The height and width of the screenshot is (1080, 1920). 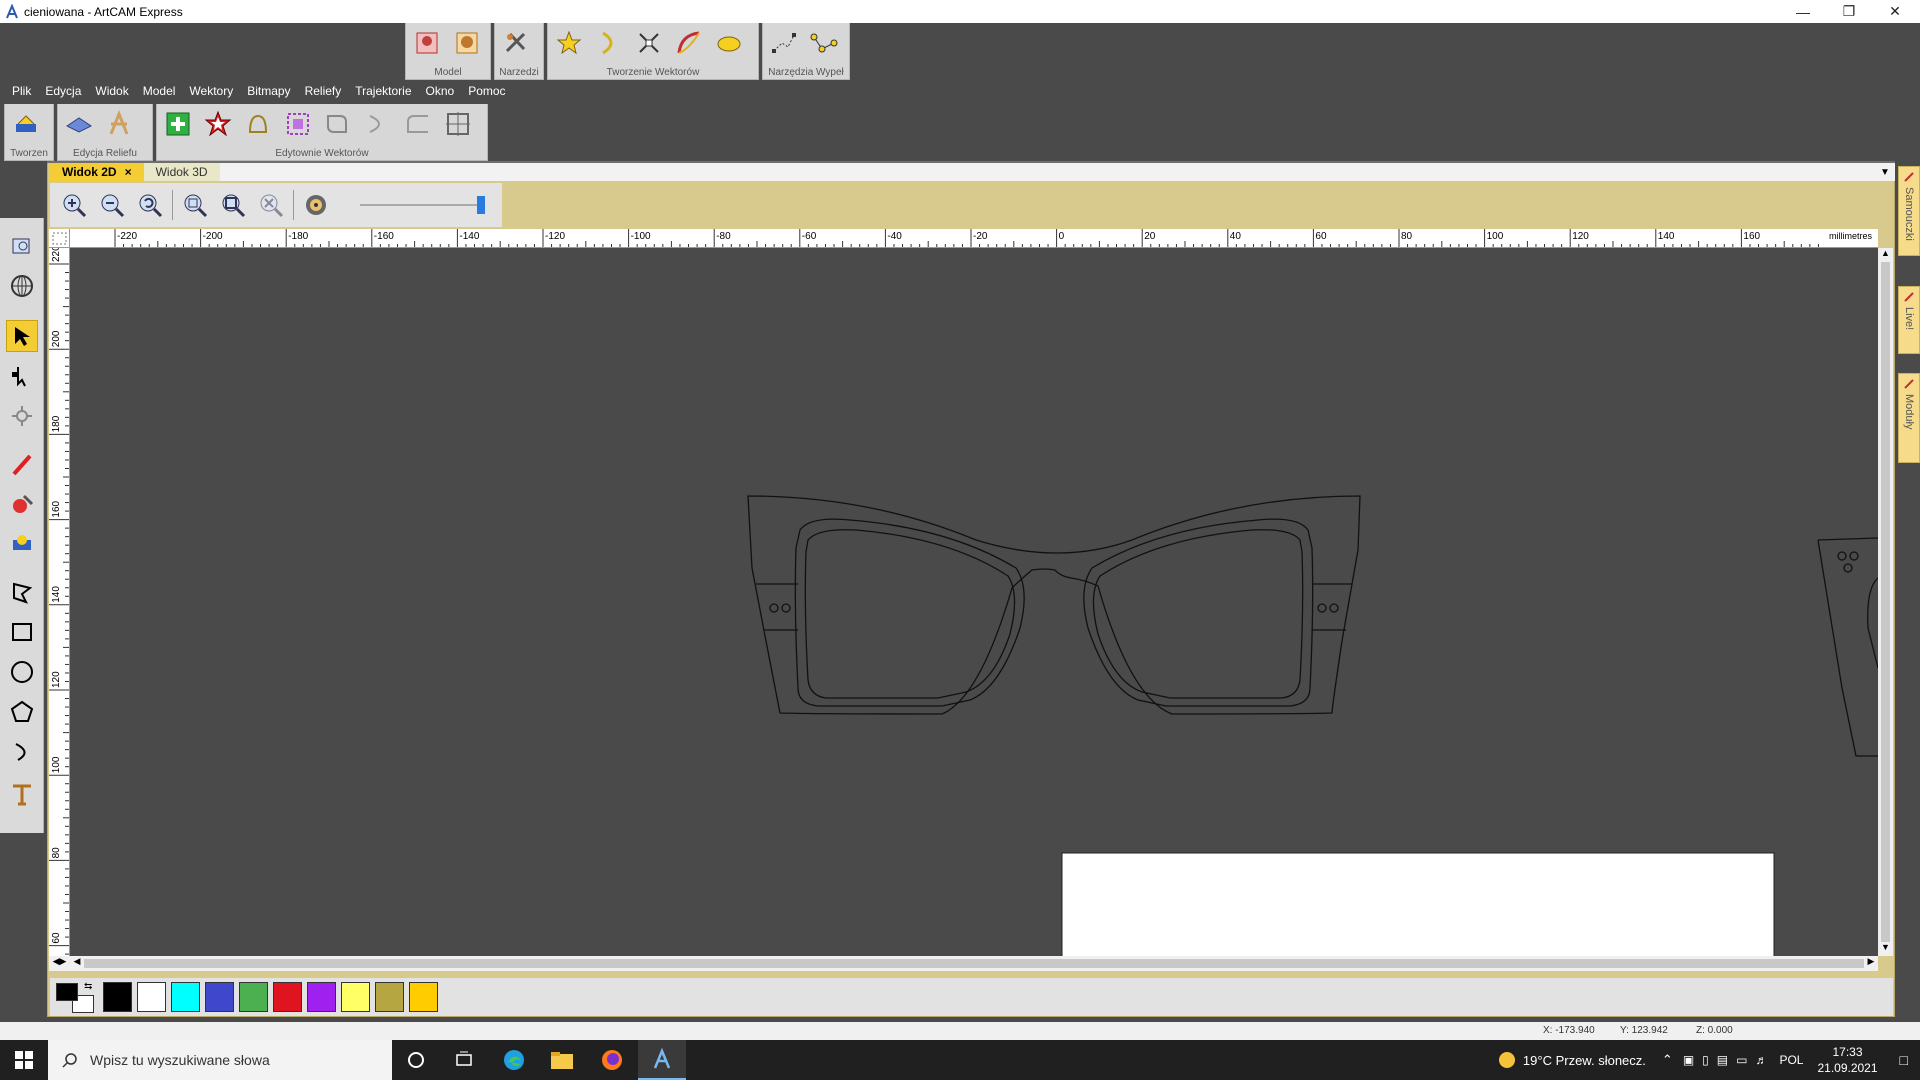 I want to click on scroll-up-icon: ▲, so click(x=1885, y=255).